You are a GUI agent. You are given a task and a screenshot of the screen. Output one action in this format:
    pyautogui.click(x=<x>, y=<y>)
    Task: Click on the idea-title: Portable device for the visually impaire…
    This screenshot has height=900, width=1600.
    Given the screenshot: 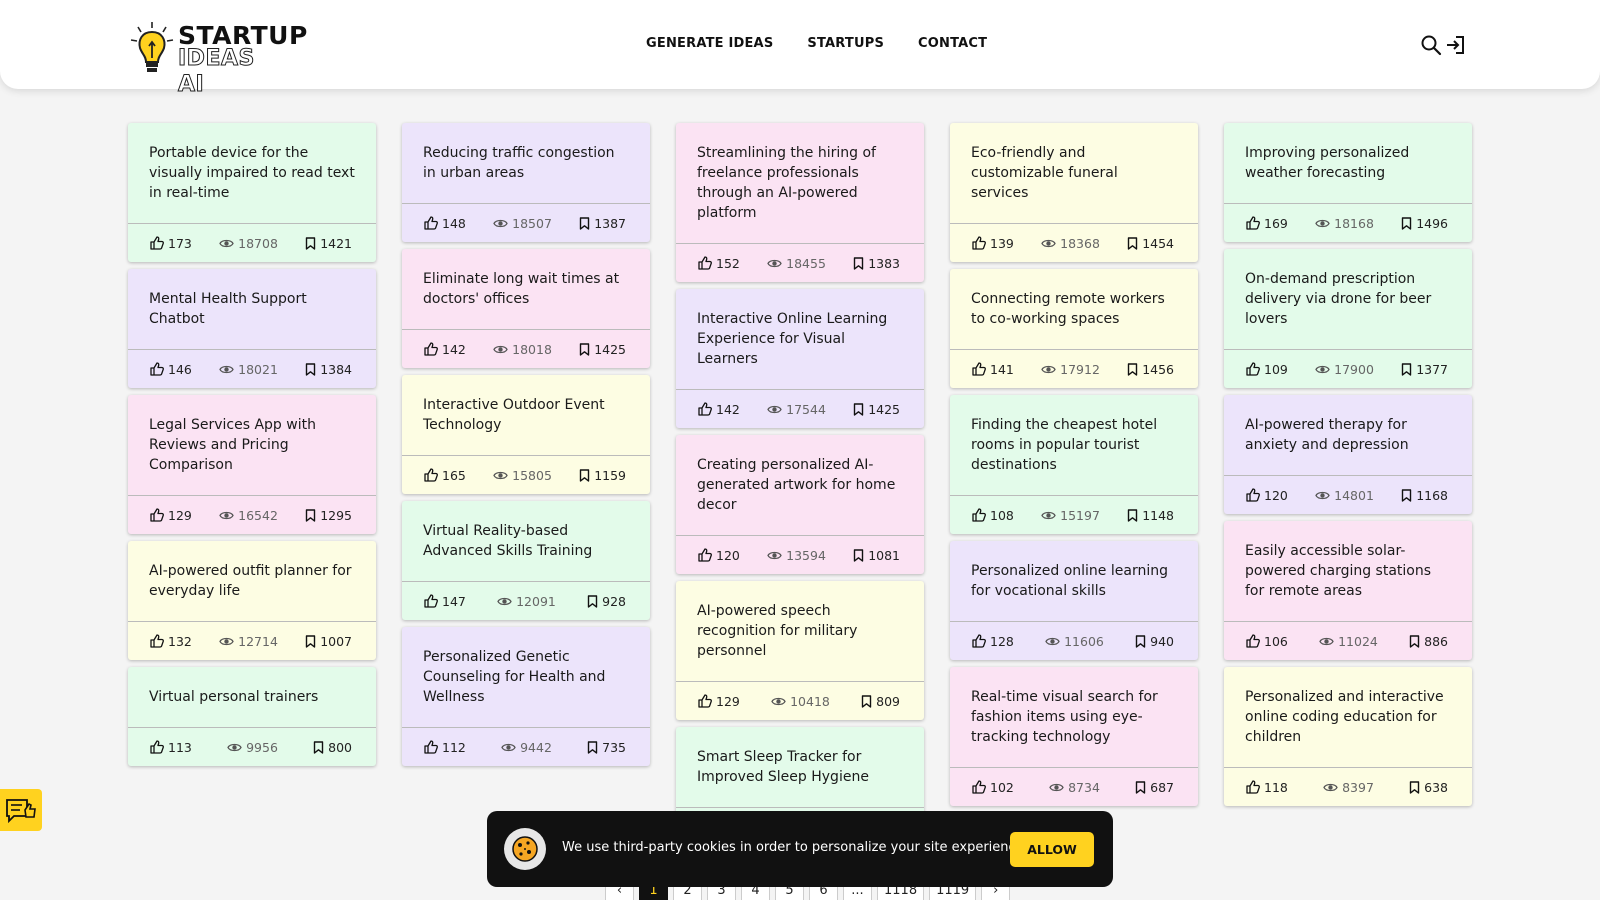 What is the action you would take?
    pyautogui.click(x=252, y=173)
    